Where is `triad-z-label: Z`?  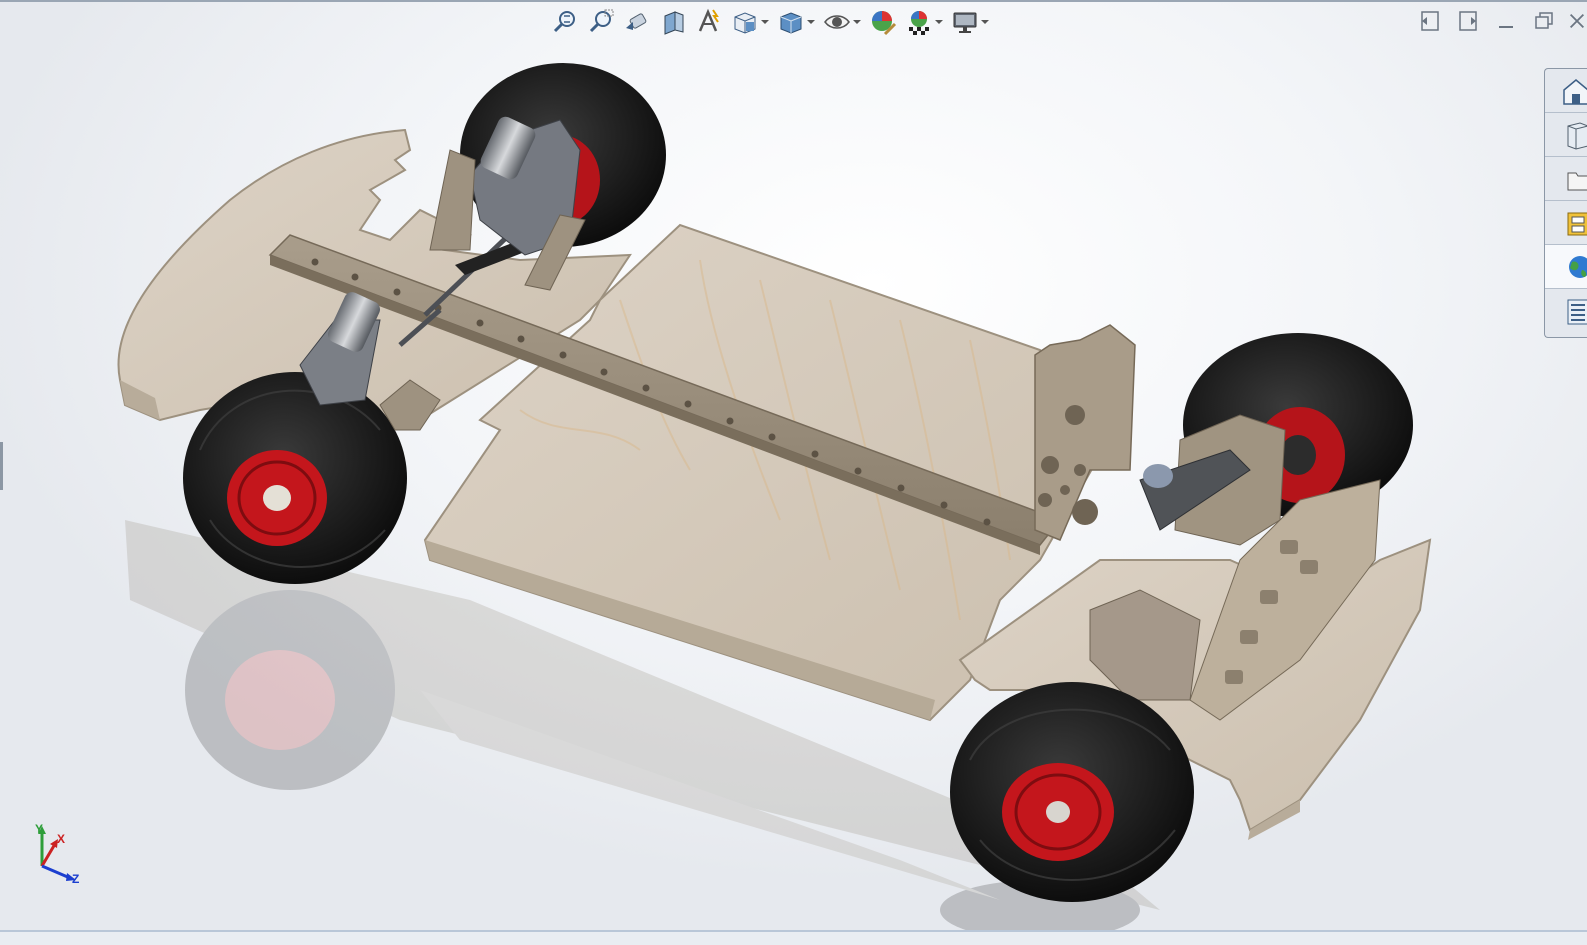
triad-z-label: Z is located at coordinates (76, 879).